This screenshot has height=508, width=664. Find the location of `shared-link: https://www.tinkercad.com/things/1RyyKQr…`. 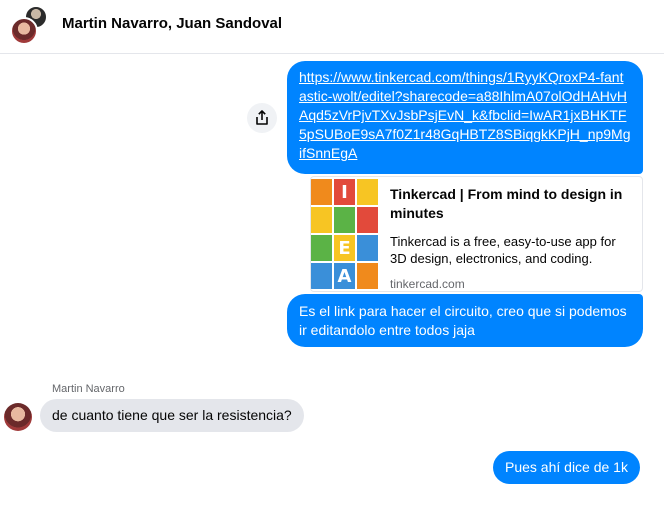

shared-link: https://www.tinkercad.com/things/1RyyKQr… is located at coordinates (465, 115).